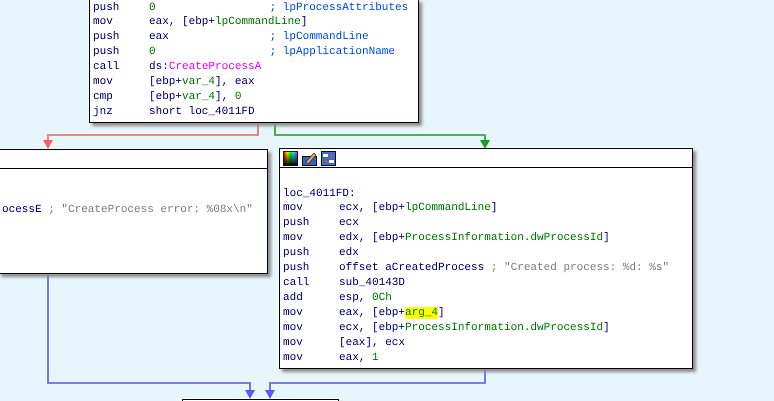 Image resolution: width=774 pixels, height=401 pixels. Describe the element at coordinates (372, 283) in the screenshot. I see `instruction-operand: sub_40143D` at that location.